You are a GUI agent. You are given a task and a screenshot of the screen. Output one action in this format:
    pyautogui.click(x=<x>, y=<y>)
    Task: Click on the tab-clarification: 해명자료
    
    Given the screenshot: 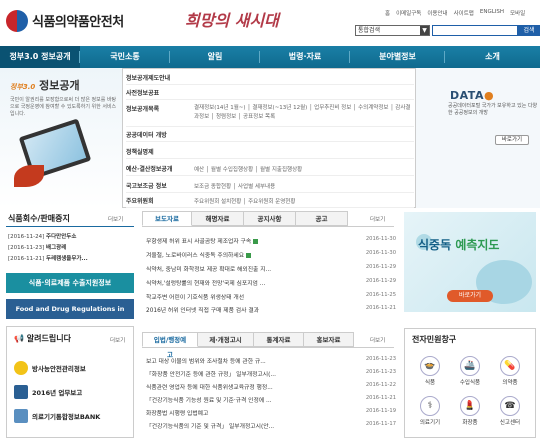 What is the action you would take?
    pyautogui.click(x=218, y=218)
    